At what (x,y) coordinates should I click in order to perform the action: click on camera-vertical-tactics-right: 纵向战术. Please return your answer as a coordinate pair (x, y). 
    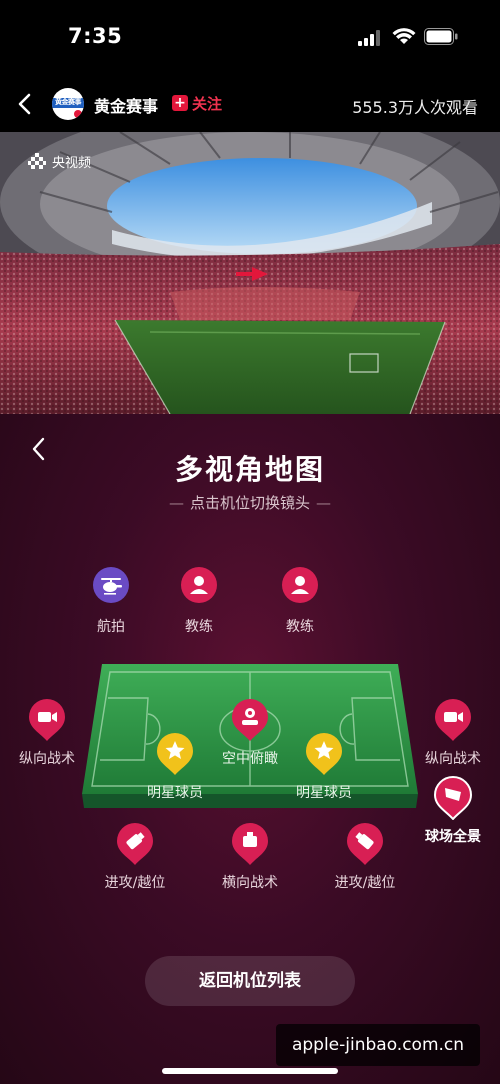
    Looking at the image, I should click on (451, 733).